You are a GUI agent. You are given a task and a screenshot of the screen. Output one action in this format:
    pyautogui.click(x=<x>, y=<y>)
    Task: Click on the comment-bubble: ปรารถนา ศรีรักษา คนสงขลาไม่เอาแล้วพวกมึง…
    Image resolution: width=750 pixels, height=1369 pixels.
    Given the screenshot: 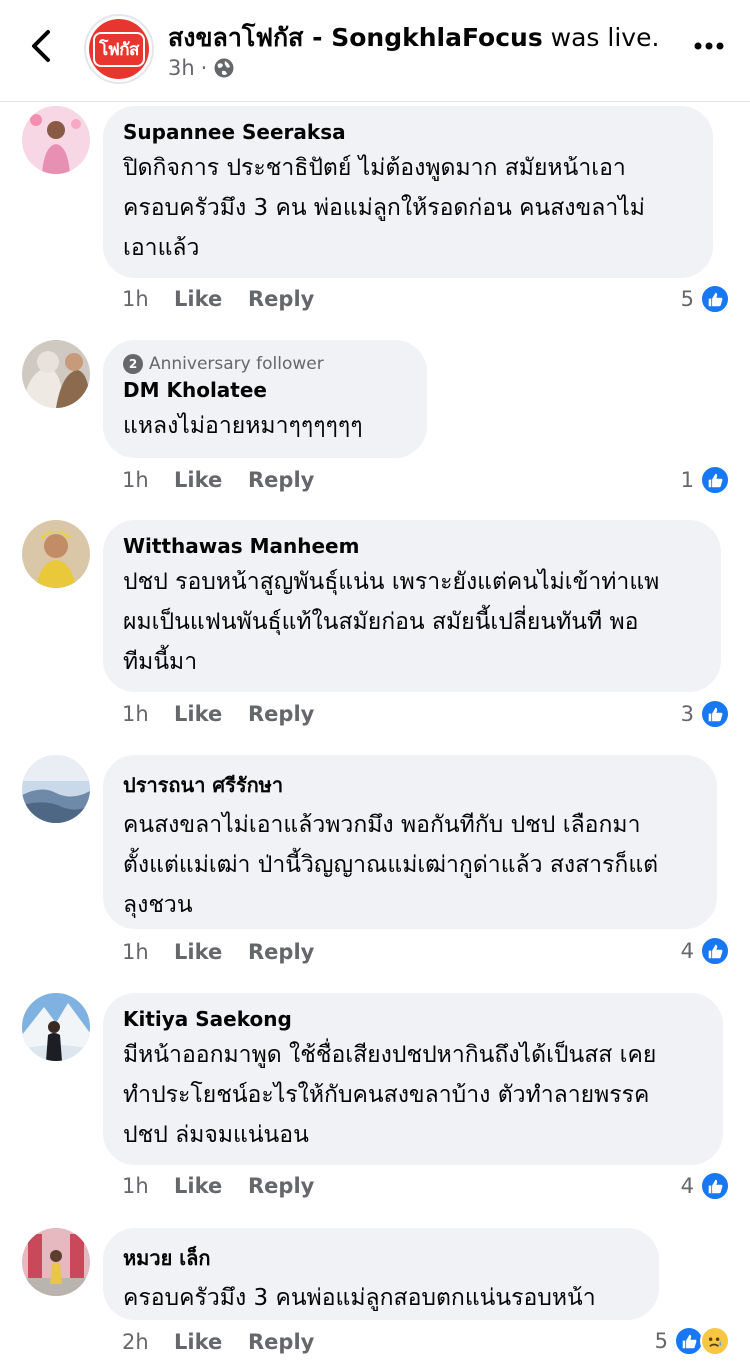 What is the action you would take?
    pyautogui.click(x=410, y=842)
    